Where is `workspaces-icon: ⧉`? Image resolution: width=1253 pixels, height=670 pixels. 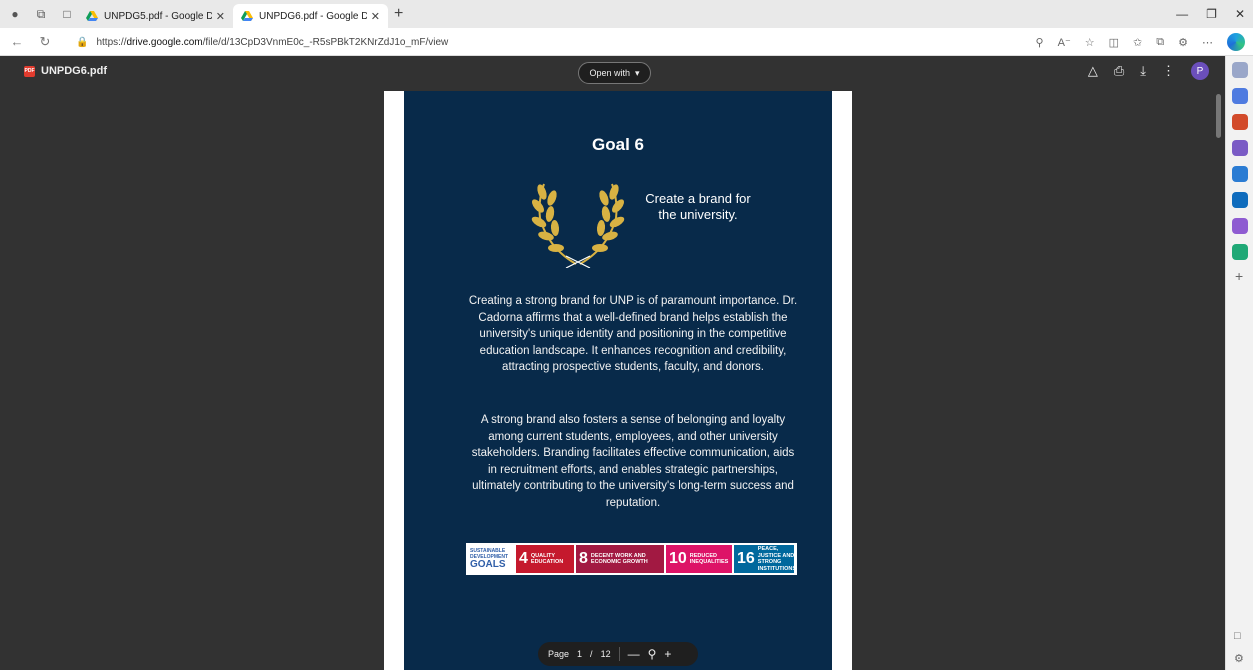 workspaces-icon: ⧉ is located at coordinates (41, 14).